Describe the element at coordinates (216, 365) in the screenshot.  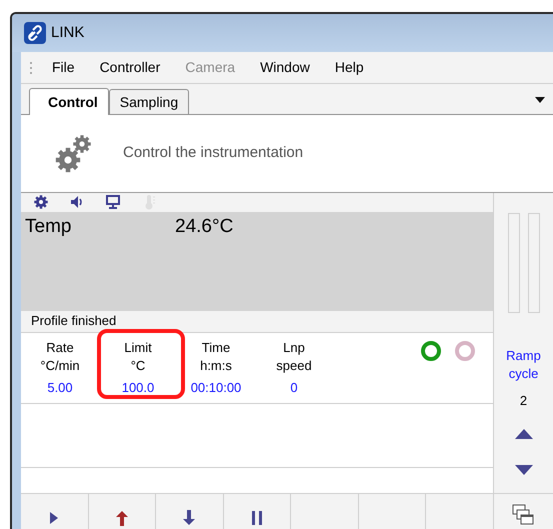
I see `column-unit: h:m:s` at that location.